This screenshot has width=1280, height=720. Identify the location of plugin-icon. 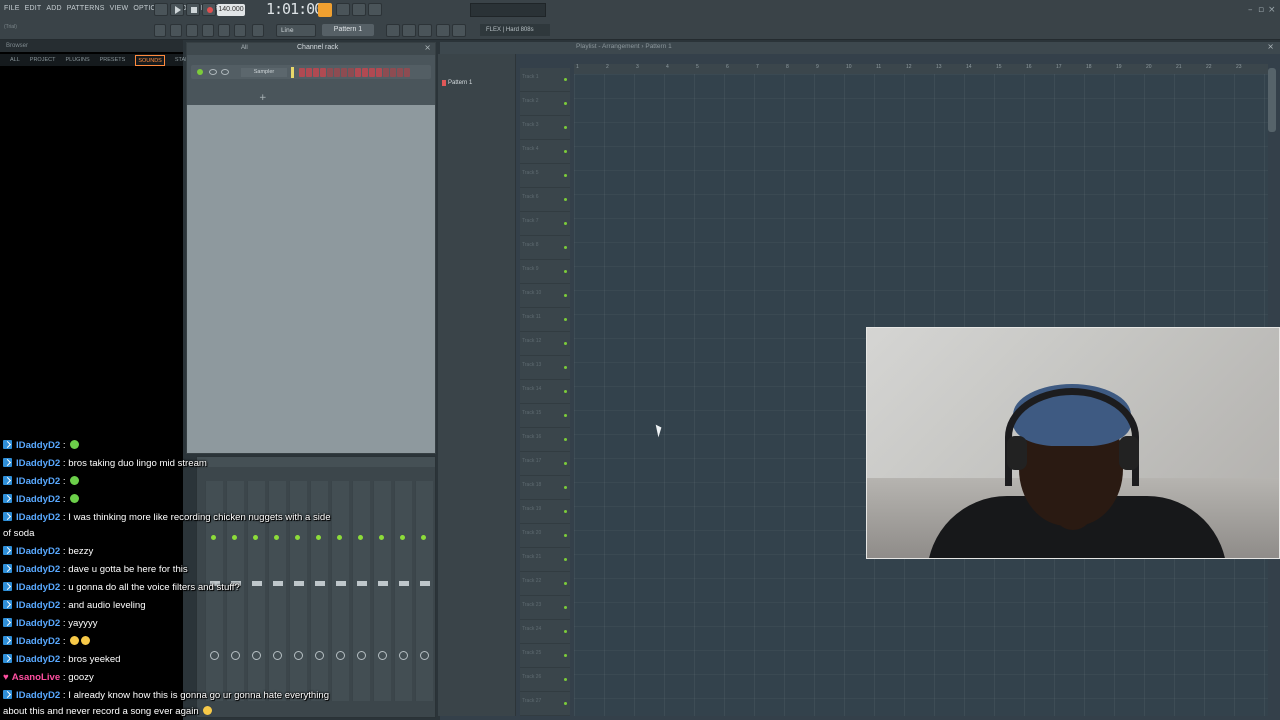
(258, 30).